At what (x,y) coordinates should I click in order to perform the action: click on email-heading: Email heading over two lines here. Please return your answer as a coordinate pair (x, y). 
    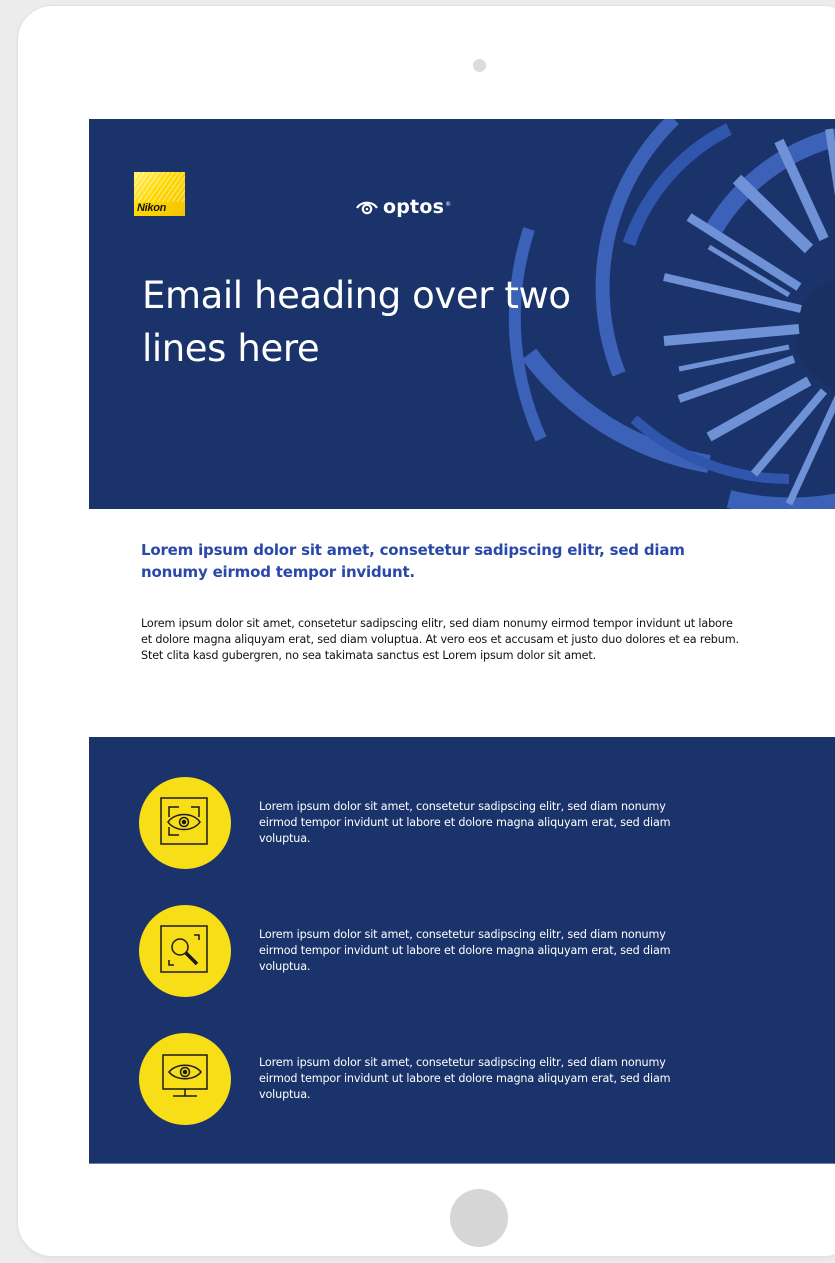
    Looking at the image, I should click on (356, 322).